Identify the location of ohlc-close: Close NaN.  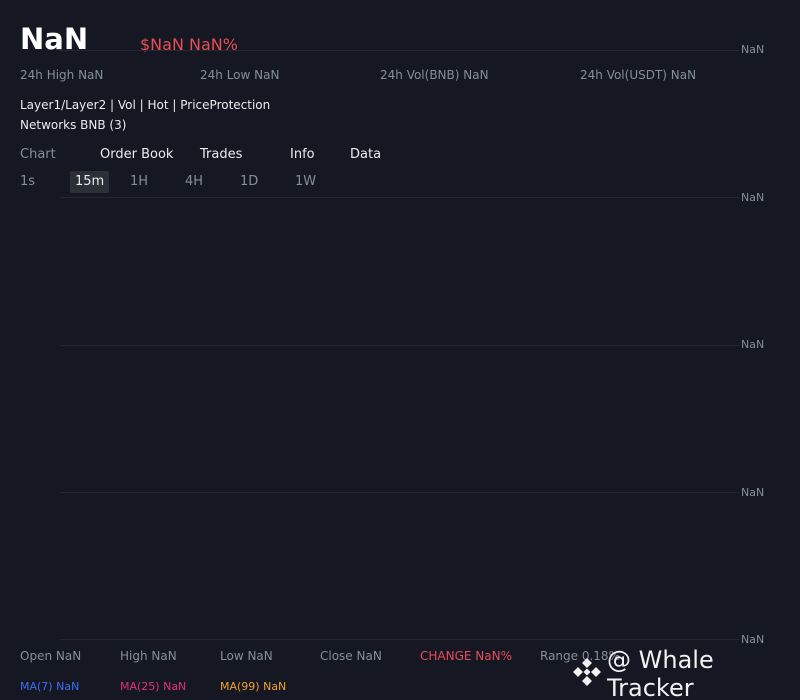
(351, 656).